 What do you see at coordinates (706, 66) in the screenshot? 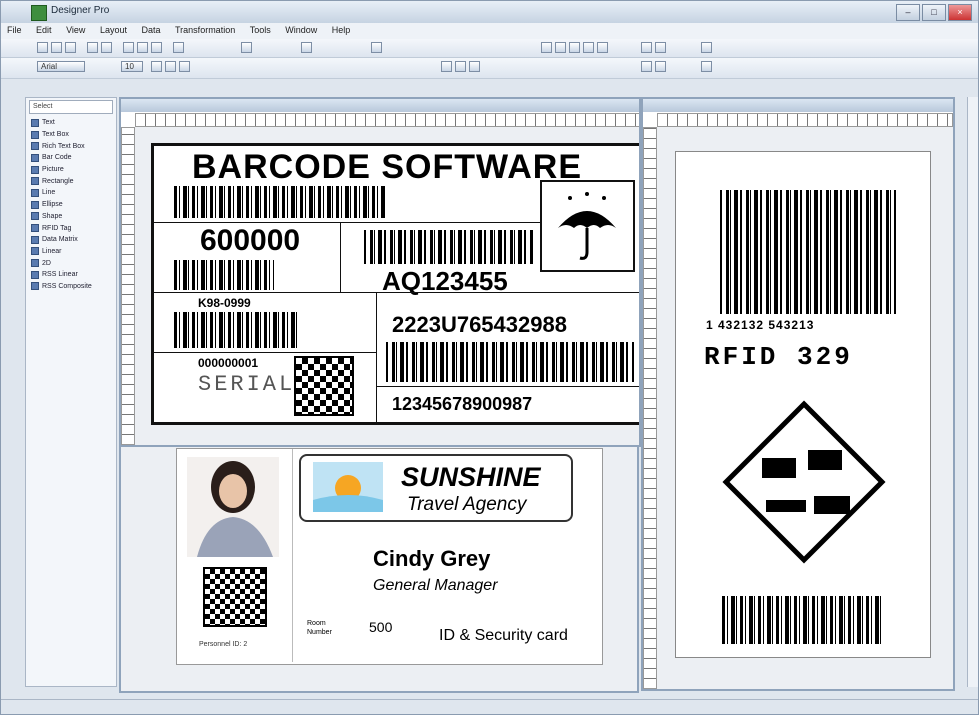
I see `properties-icon` at bounding box center [706, 66].